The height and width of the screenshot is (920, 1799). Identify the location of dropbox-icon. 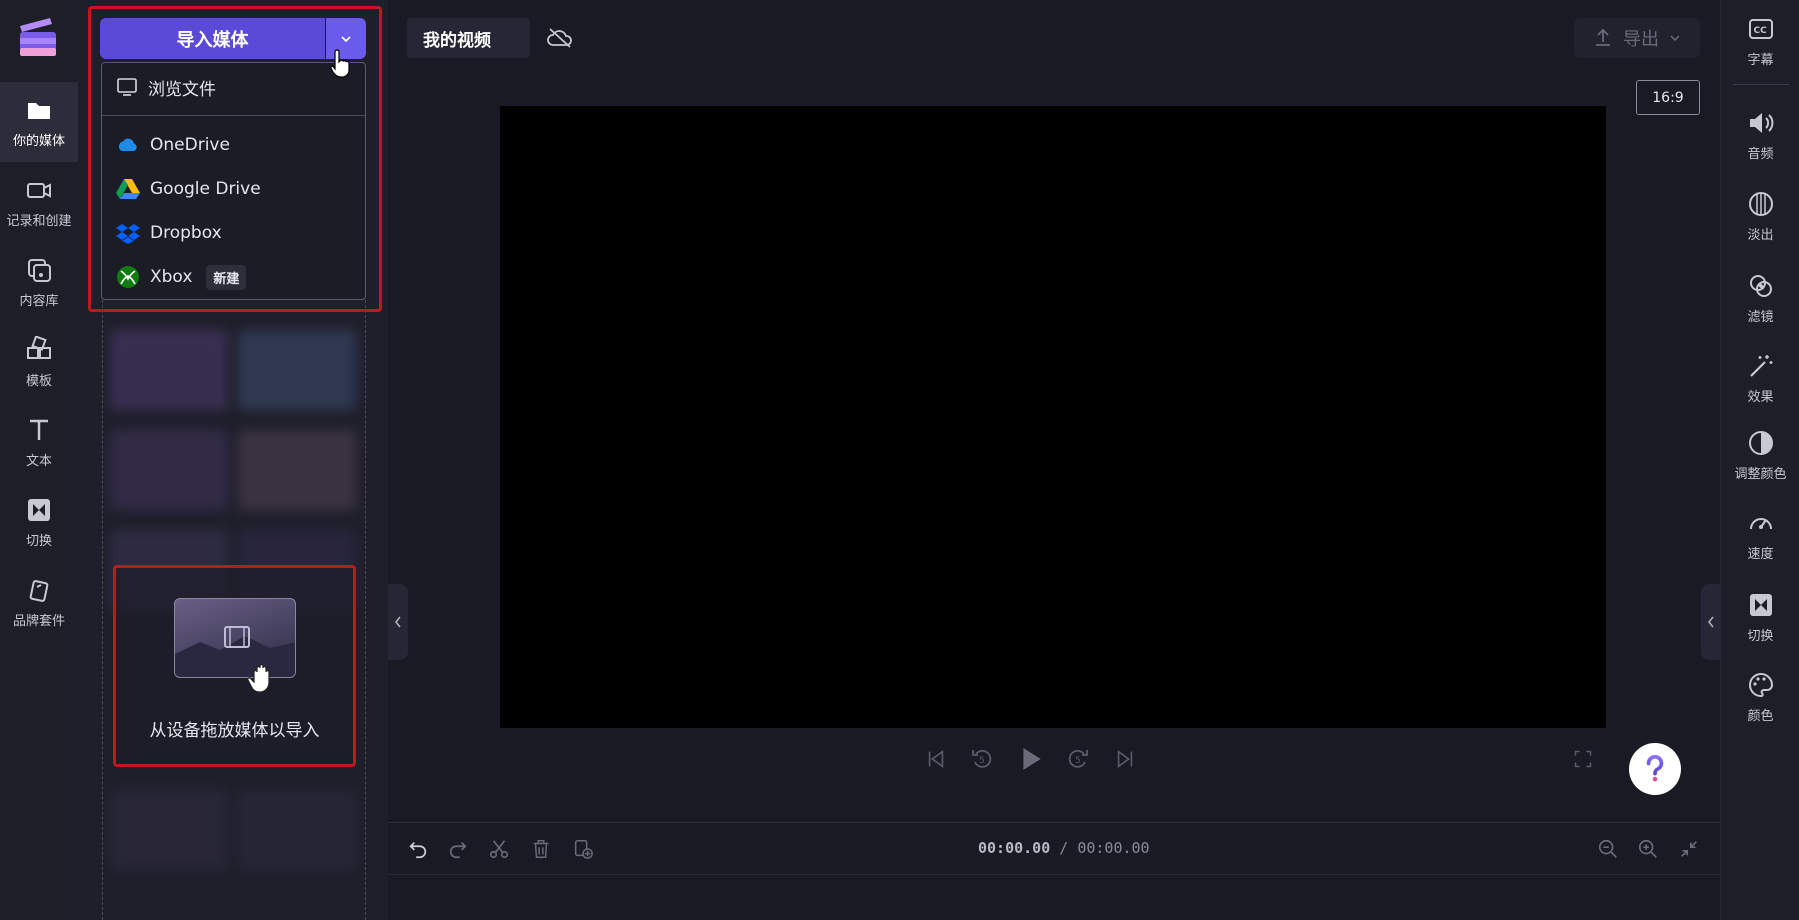
(128, 234).